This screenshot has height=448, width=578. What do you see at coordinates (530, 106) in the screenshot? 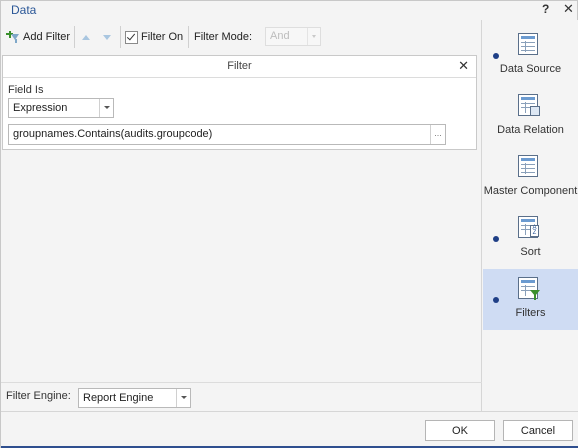
I see `data-relation-icon` at bounding box center [530, 106].